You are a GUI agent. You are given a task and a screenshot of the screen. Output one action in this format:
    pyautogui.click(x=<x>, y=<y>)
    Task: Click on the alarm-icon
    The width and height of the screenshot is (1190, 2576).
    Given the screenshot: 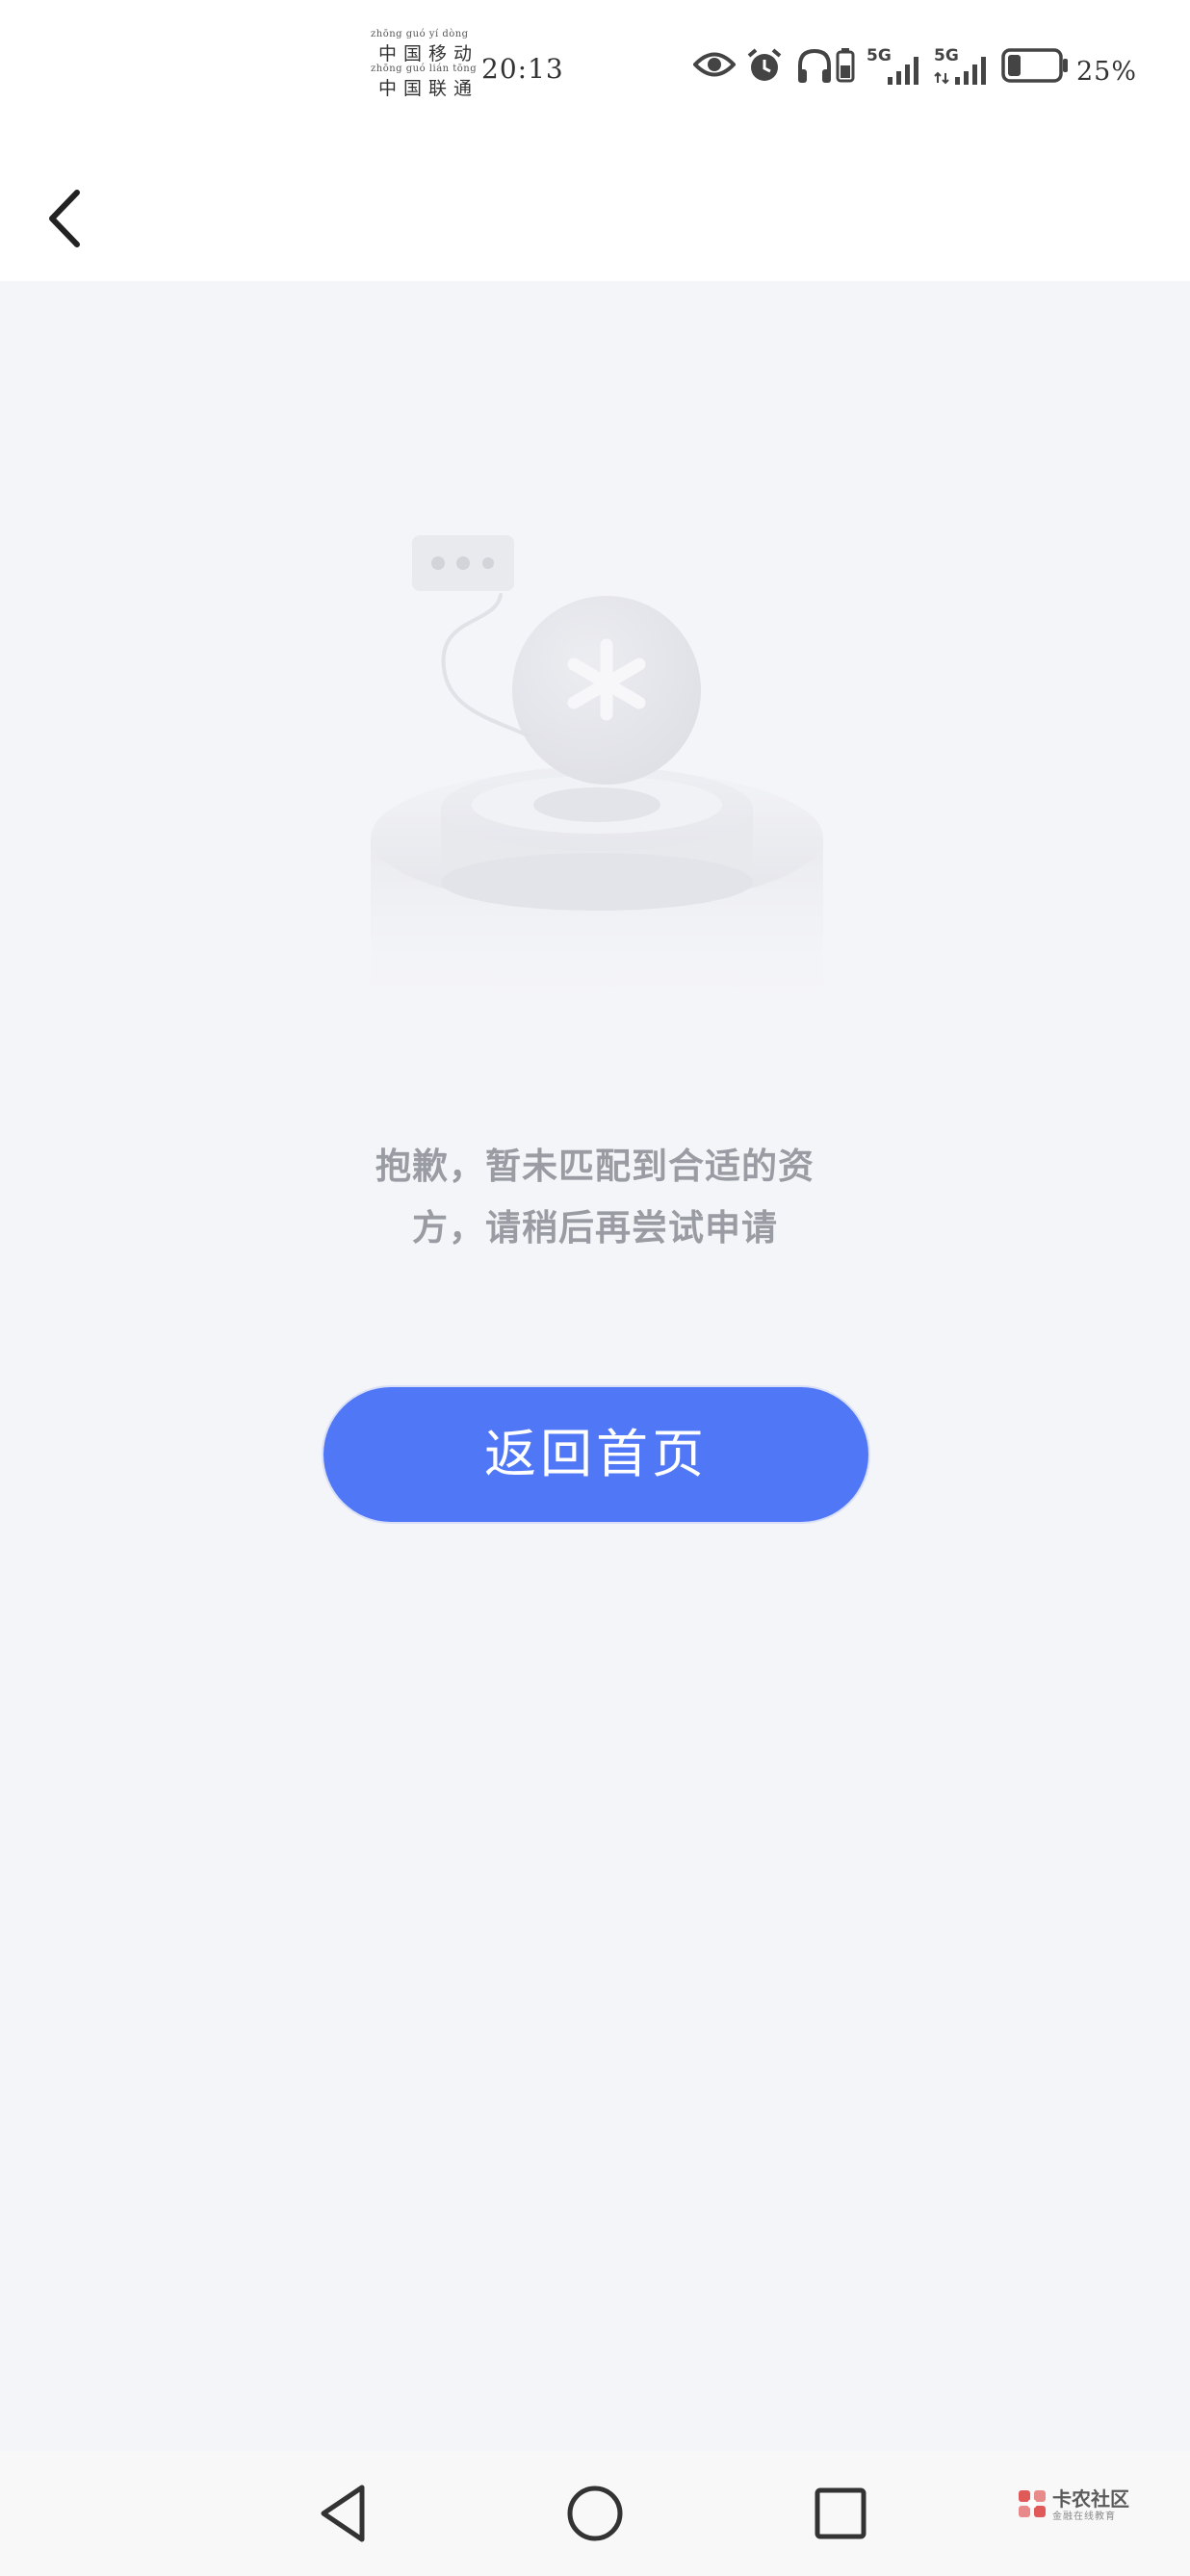 What is the action you would take?
    pyautogui.click(x=765, y=64)
    